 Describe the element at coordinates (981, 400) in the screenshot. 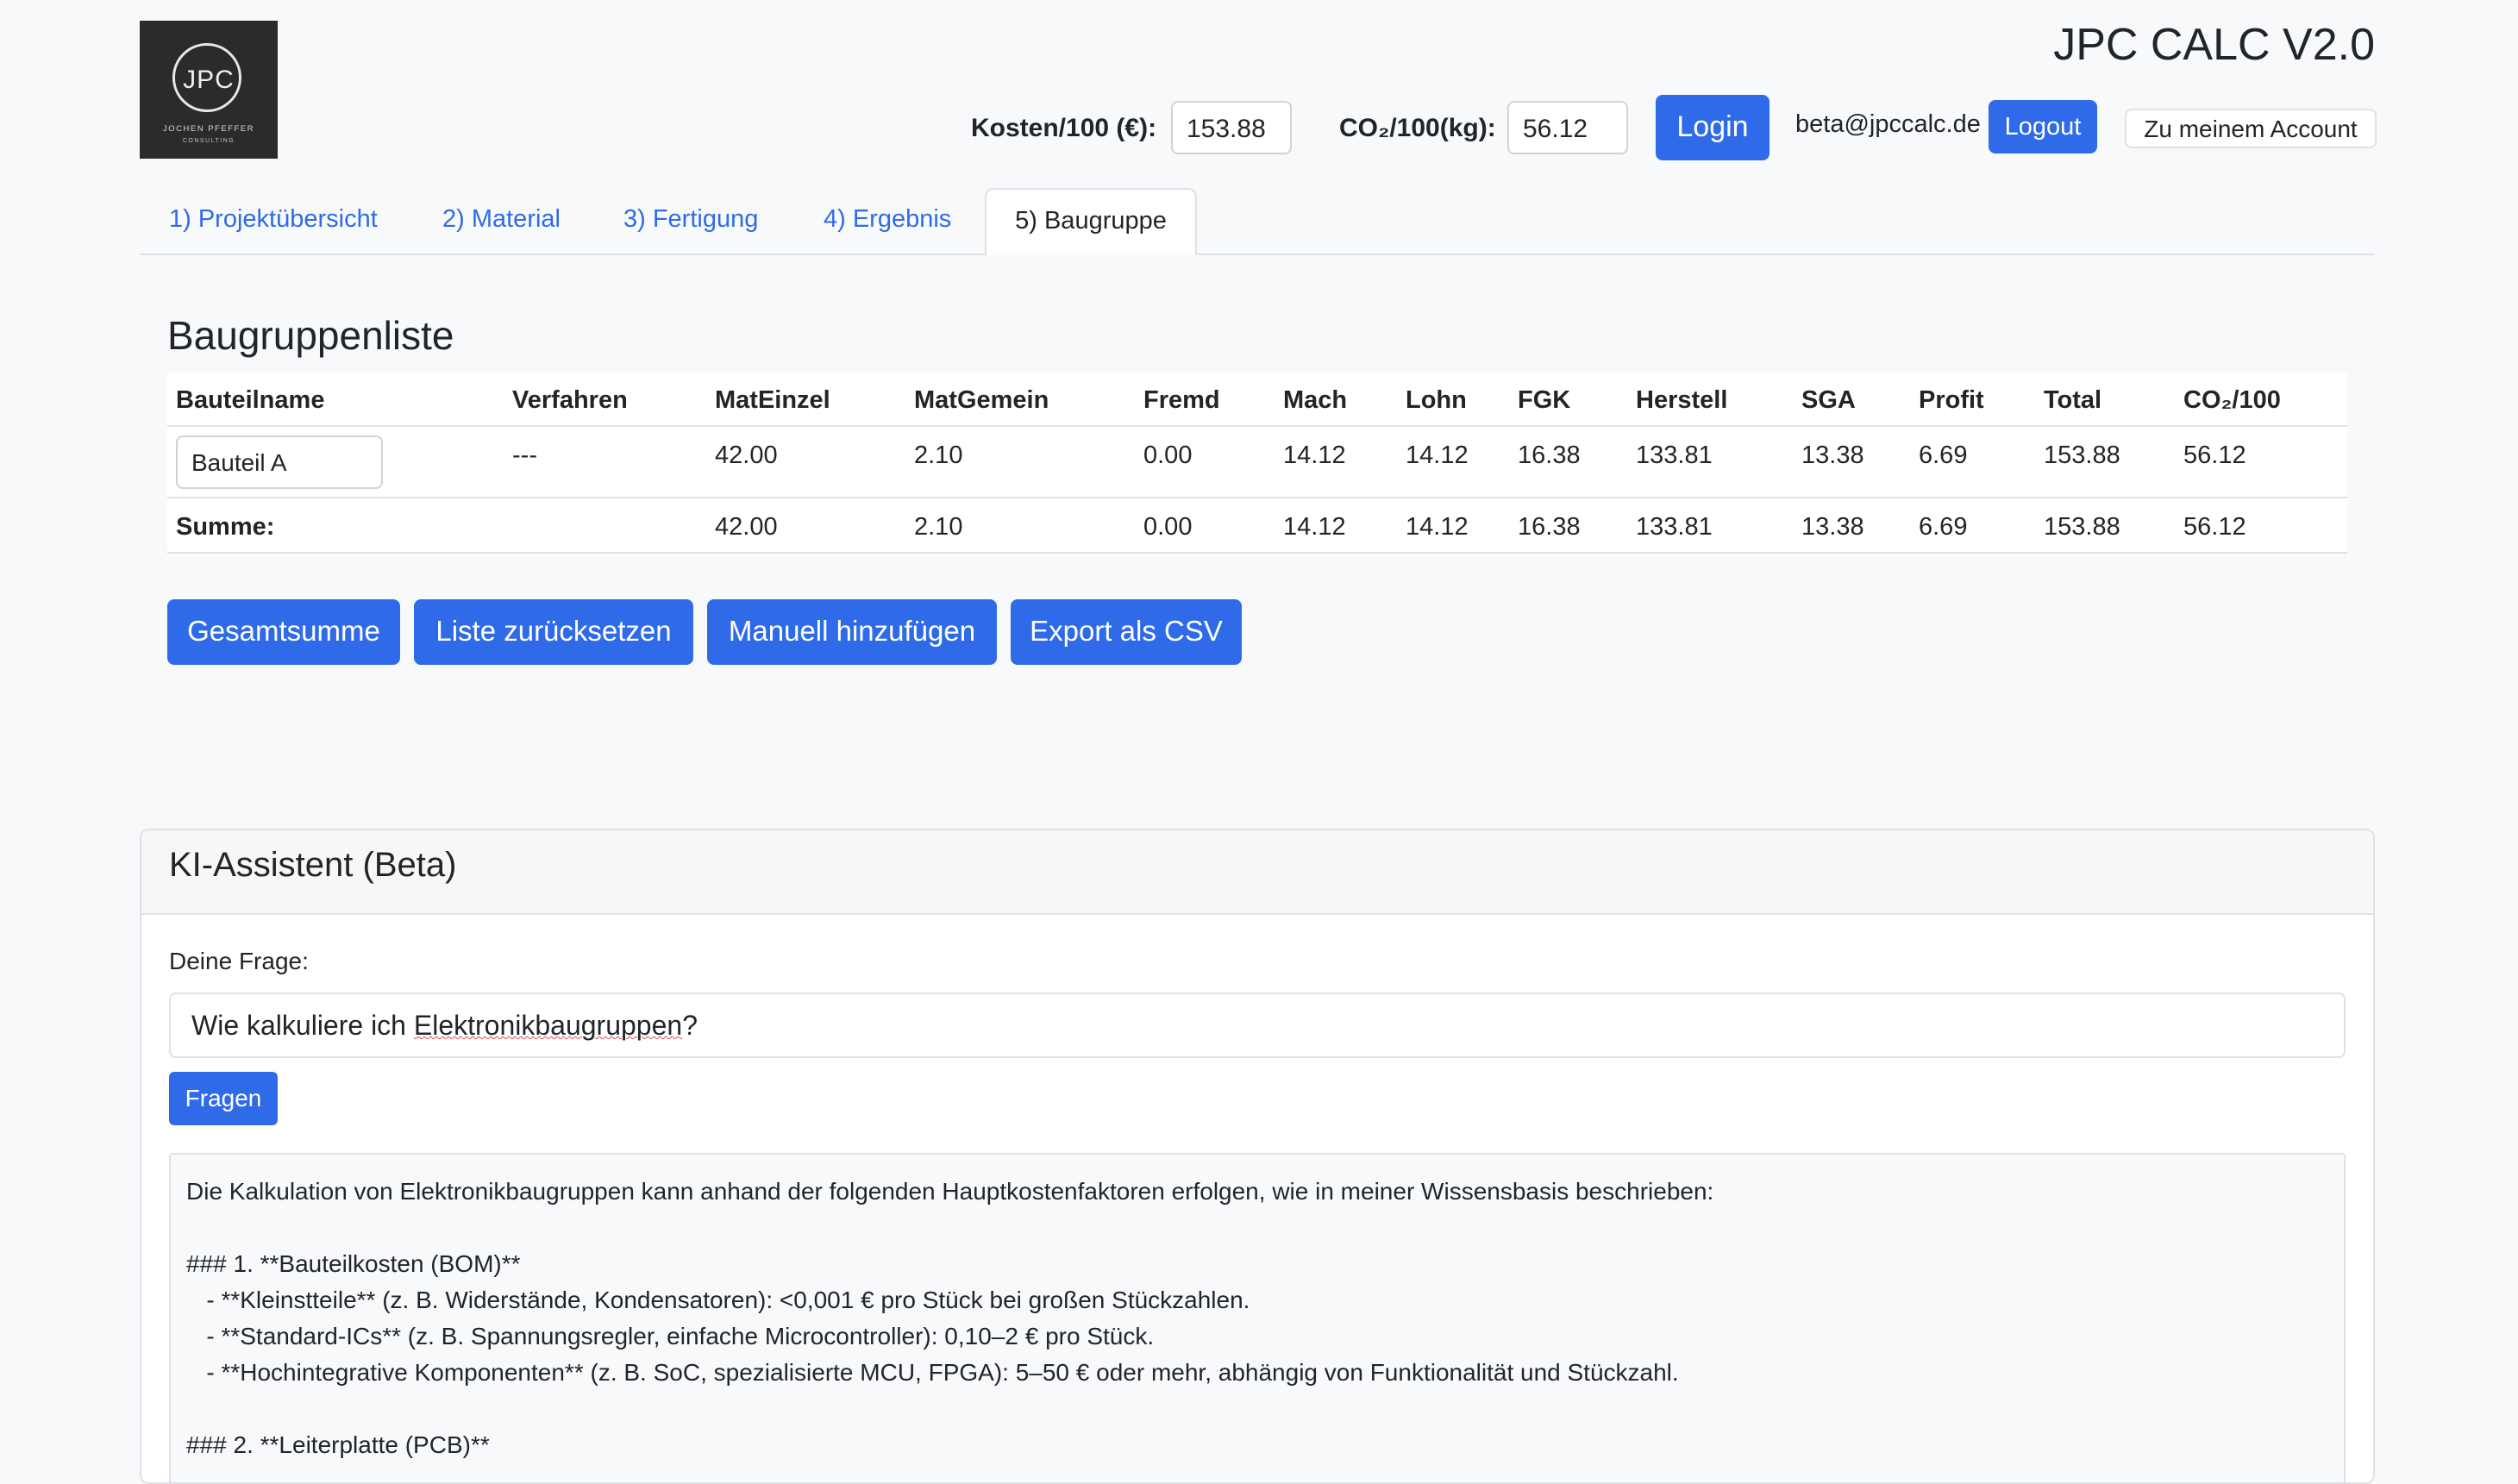

I see `col-matgemein: MatGemein` at that location.